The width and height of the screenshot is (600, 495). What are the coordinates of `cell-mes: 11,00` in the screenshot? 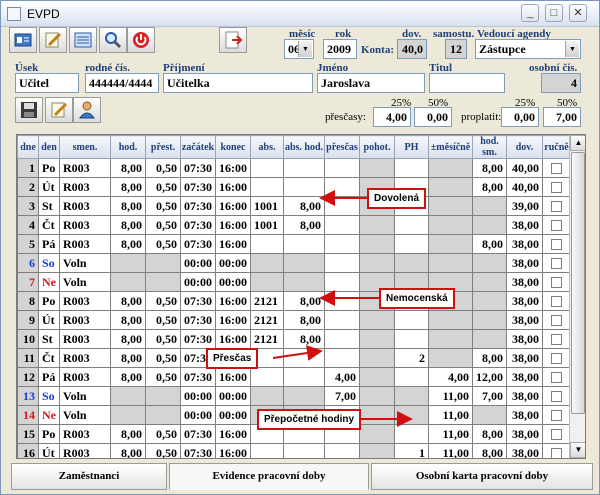 It's located at (450, 415).